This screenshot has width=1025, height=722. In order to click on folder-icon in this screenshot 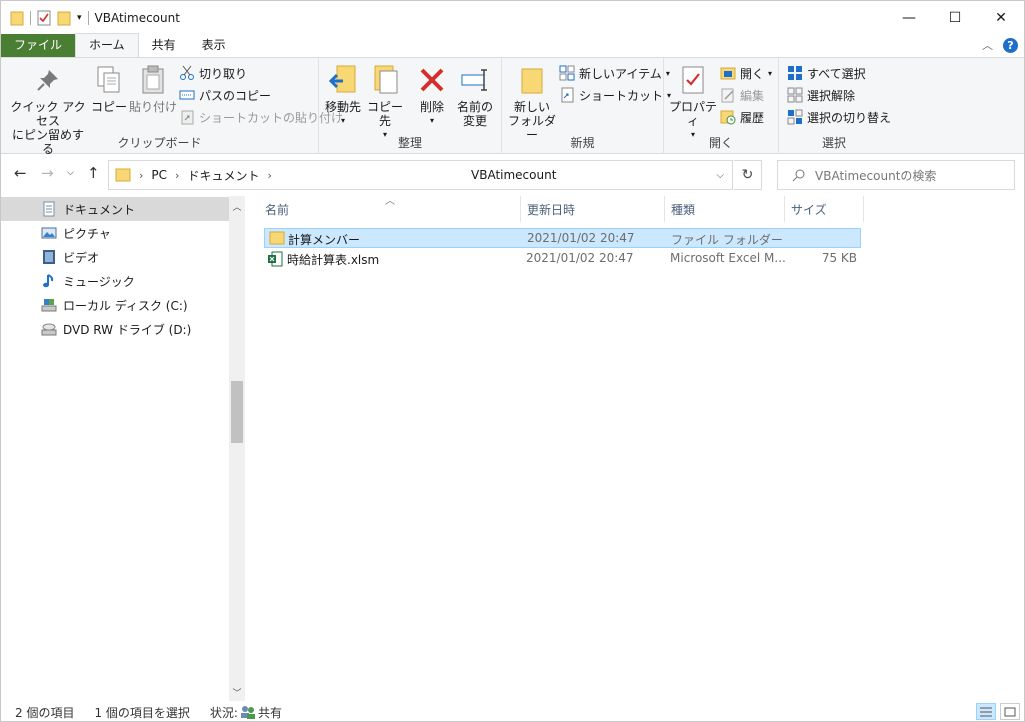, I will do `click(277, 238)`.